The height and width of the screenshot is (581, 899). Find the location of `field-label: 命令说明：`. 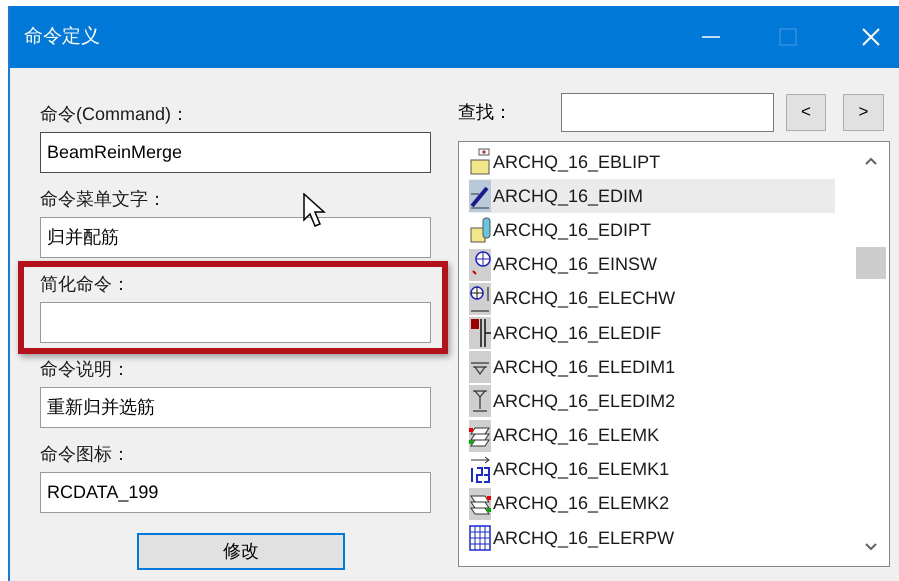

field-label: 命令说明： is located at coordinates (85, 369).